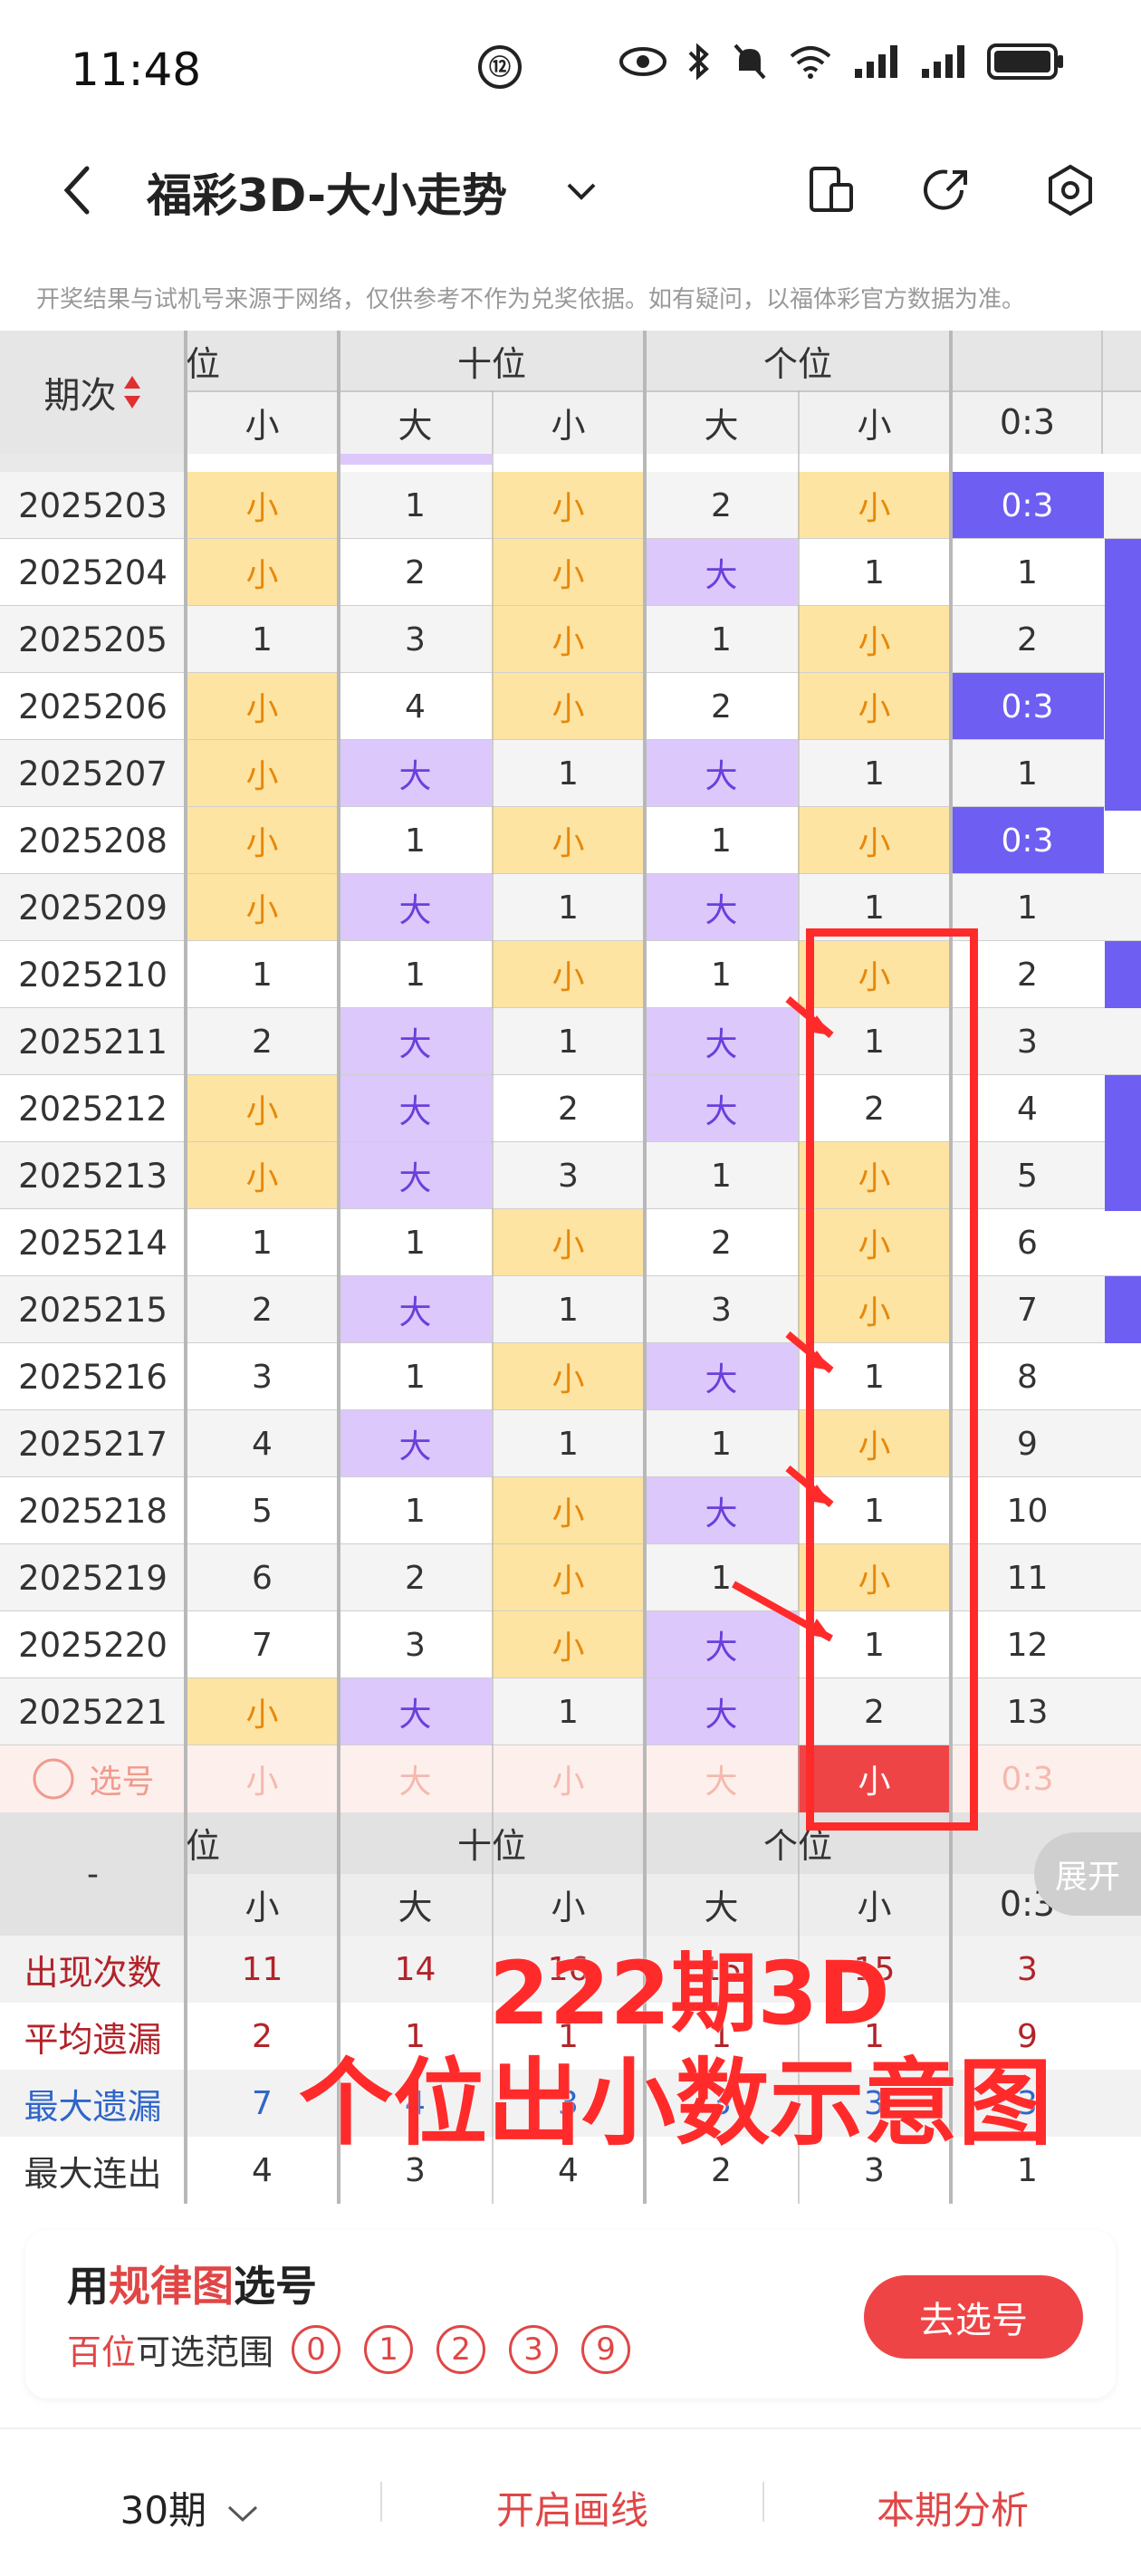 This screenshot has height=2576, width=1141. Describe the element at coordinates (263, 1511) in the screenshot. I see `trend-cell: 5` at that location.